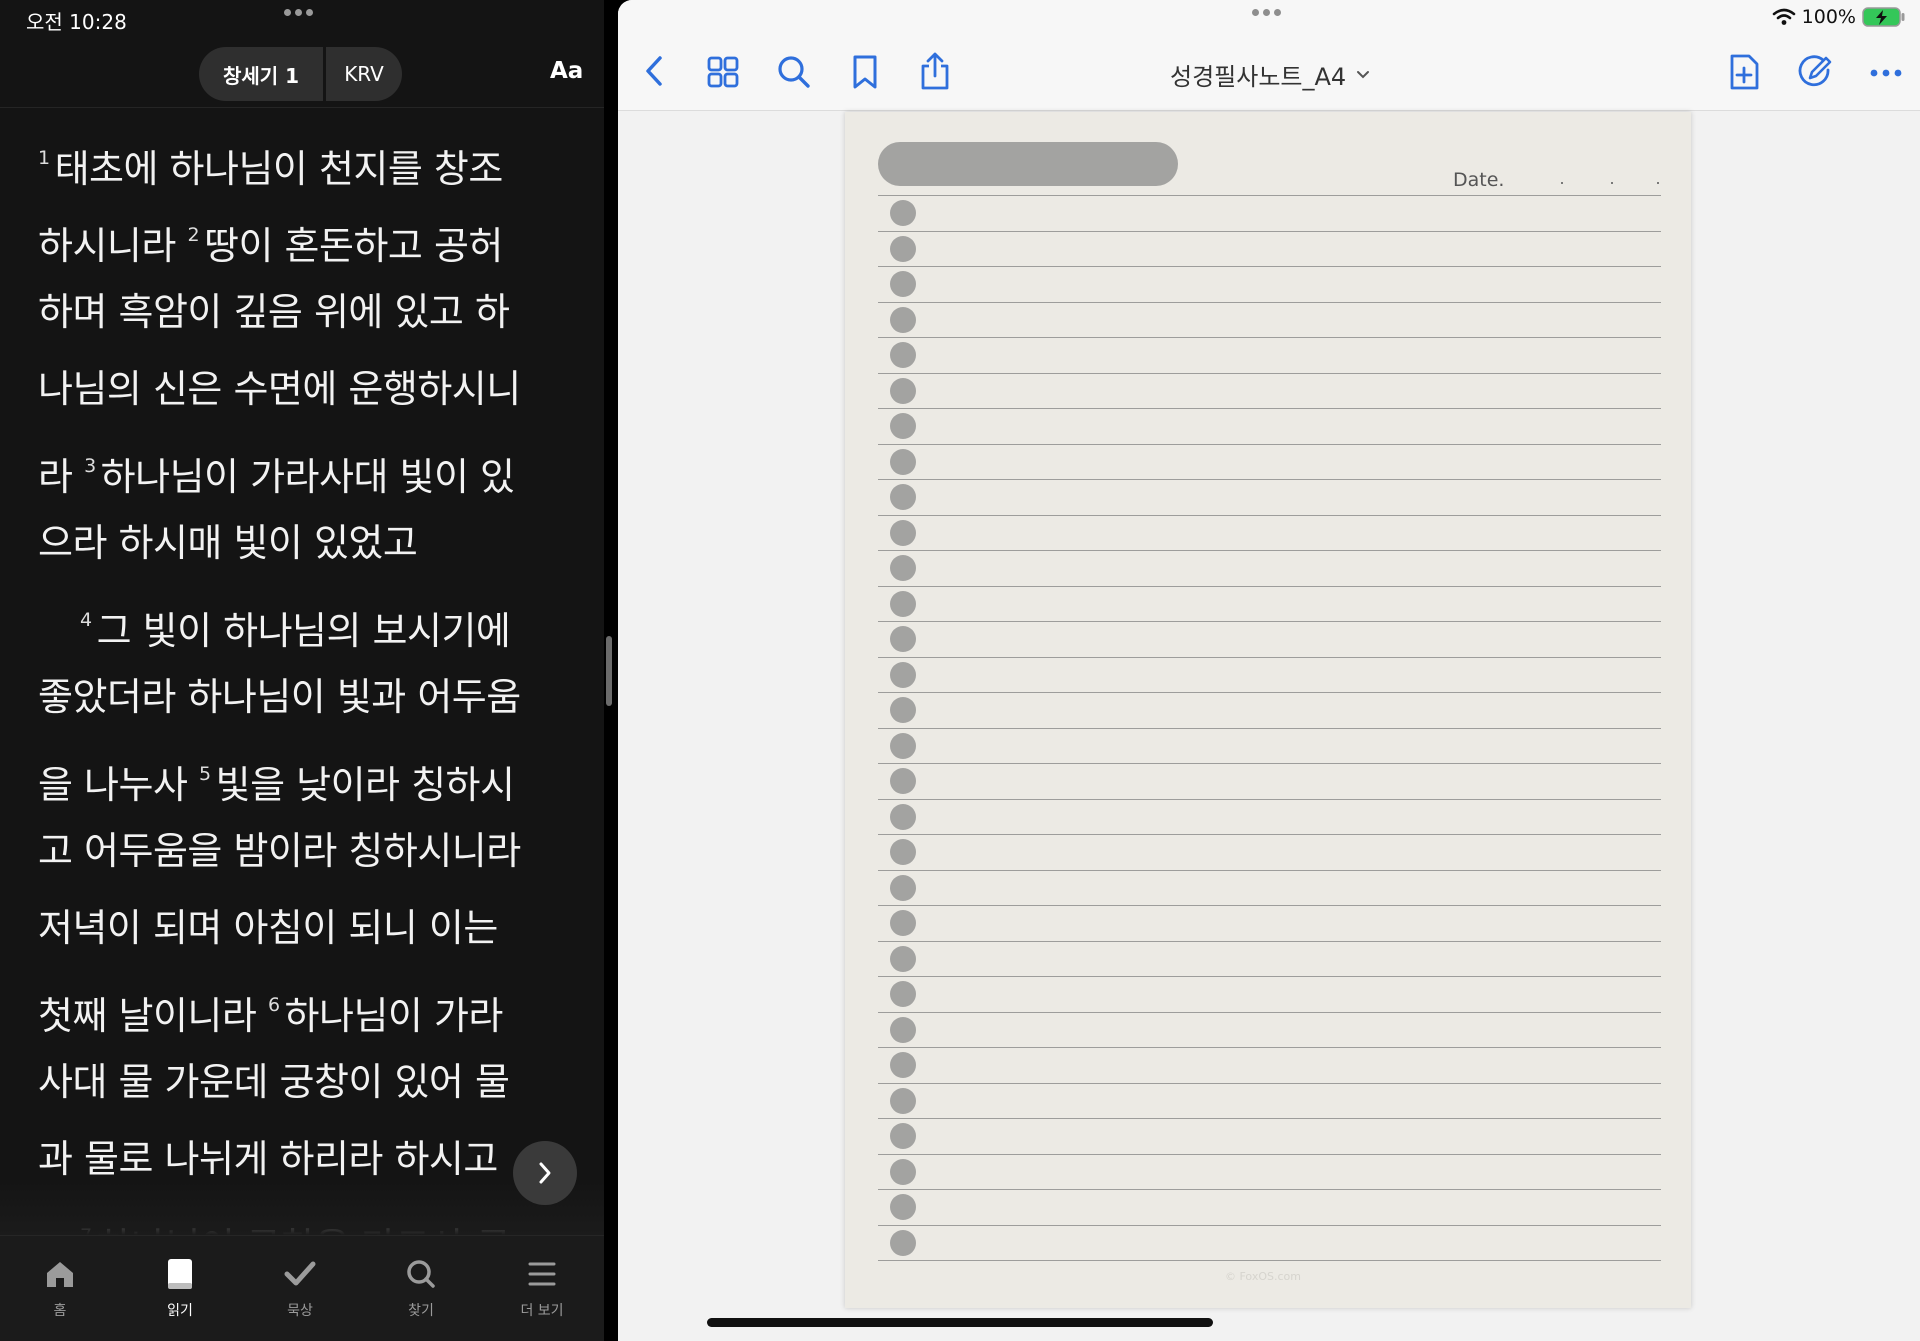  I want to click on document-title-menu: 성경필사노트_A4, so click(1270, 74).